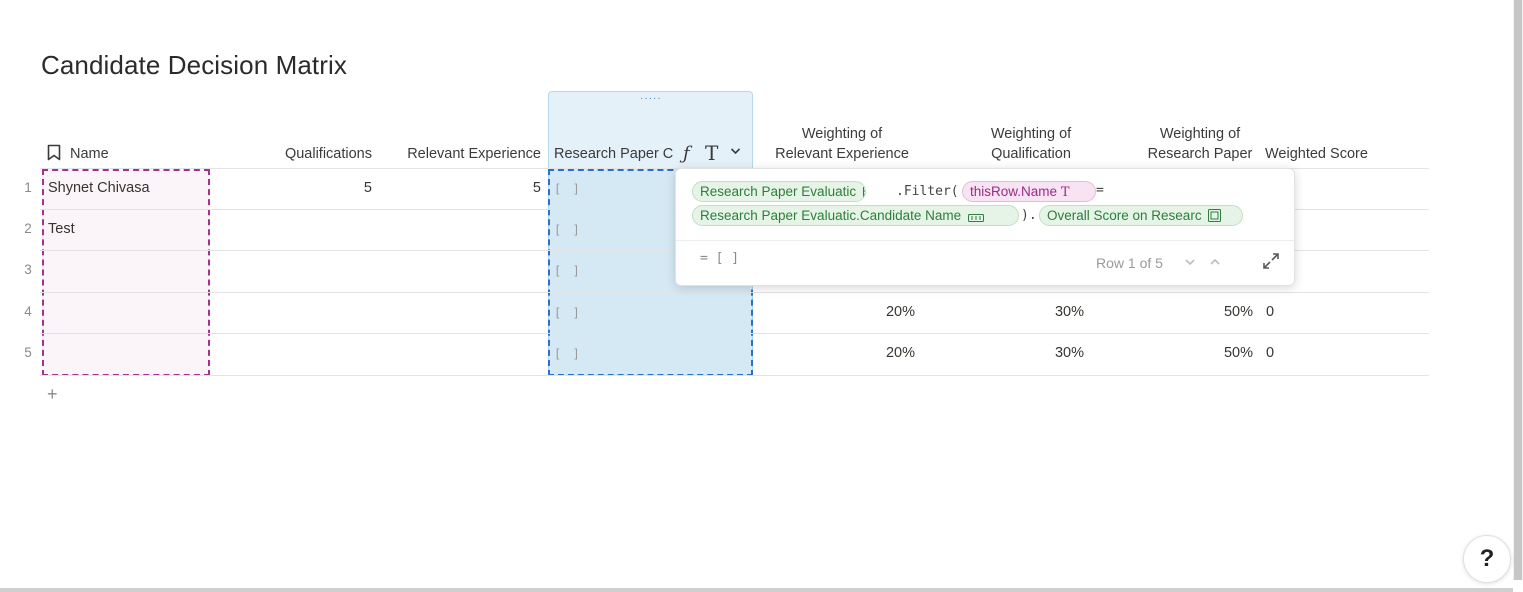  Describe the element at coordinates (842, 154) in the screenshot. I see `header-line: Relevant Experience` at that location.